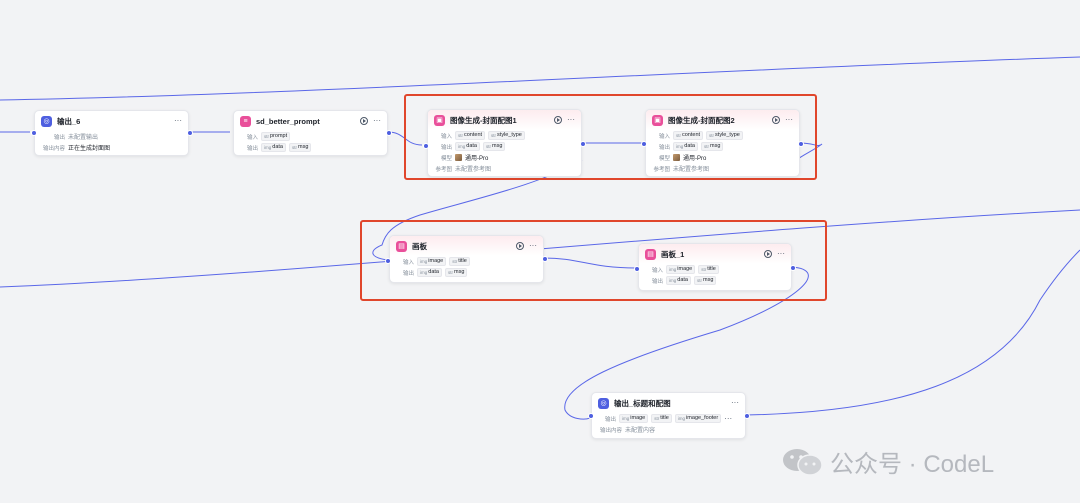 The height and width of the screenshot is (503, 1080). What do you see at coordinates (728, 418) in the screenshot?
I see `more-params-icon: ···` at bounding box center [728, 418].